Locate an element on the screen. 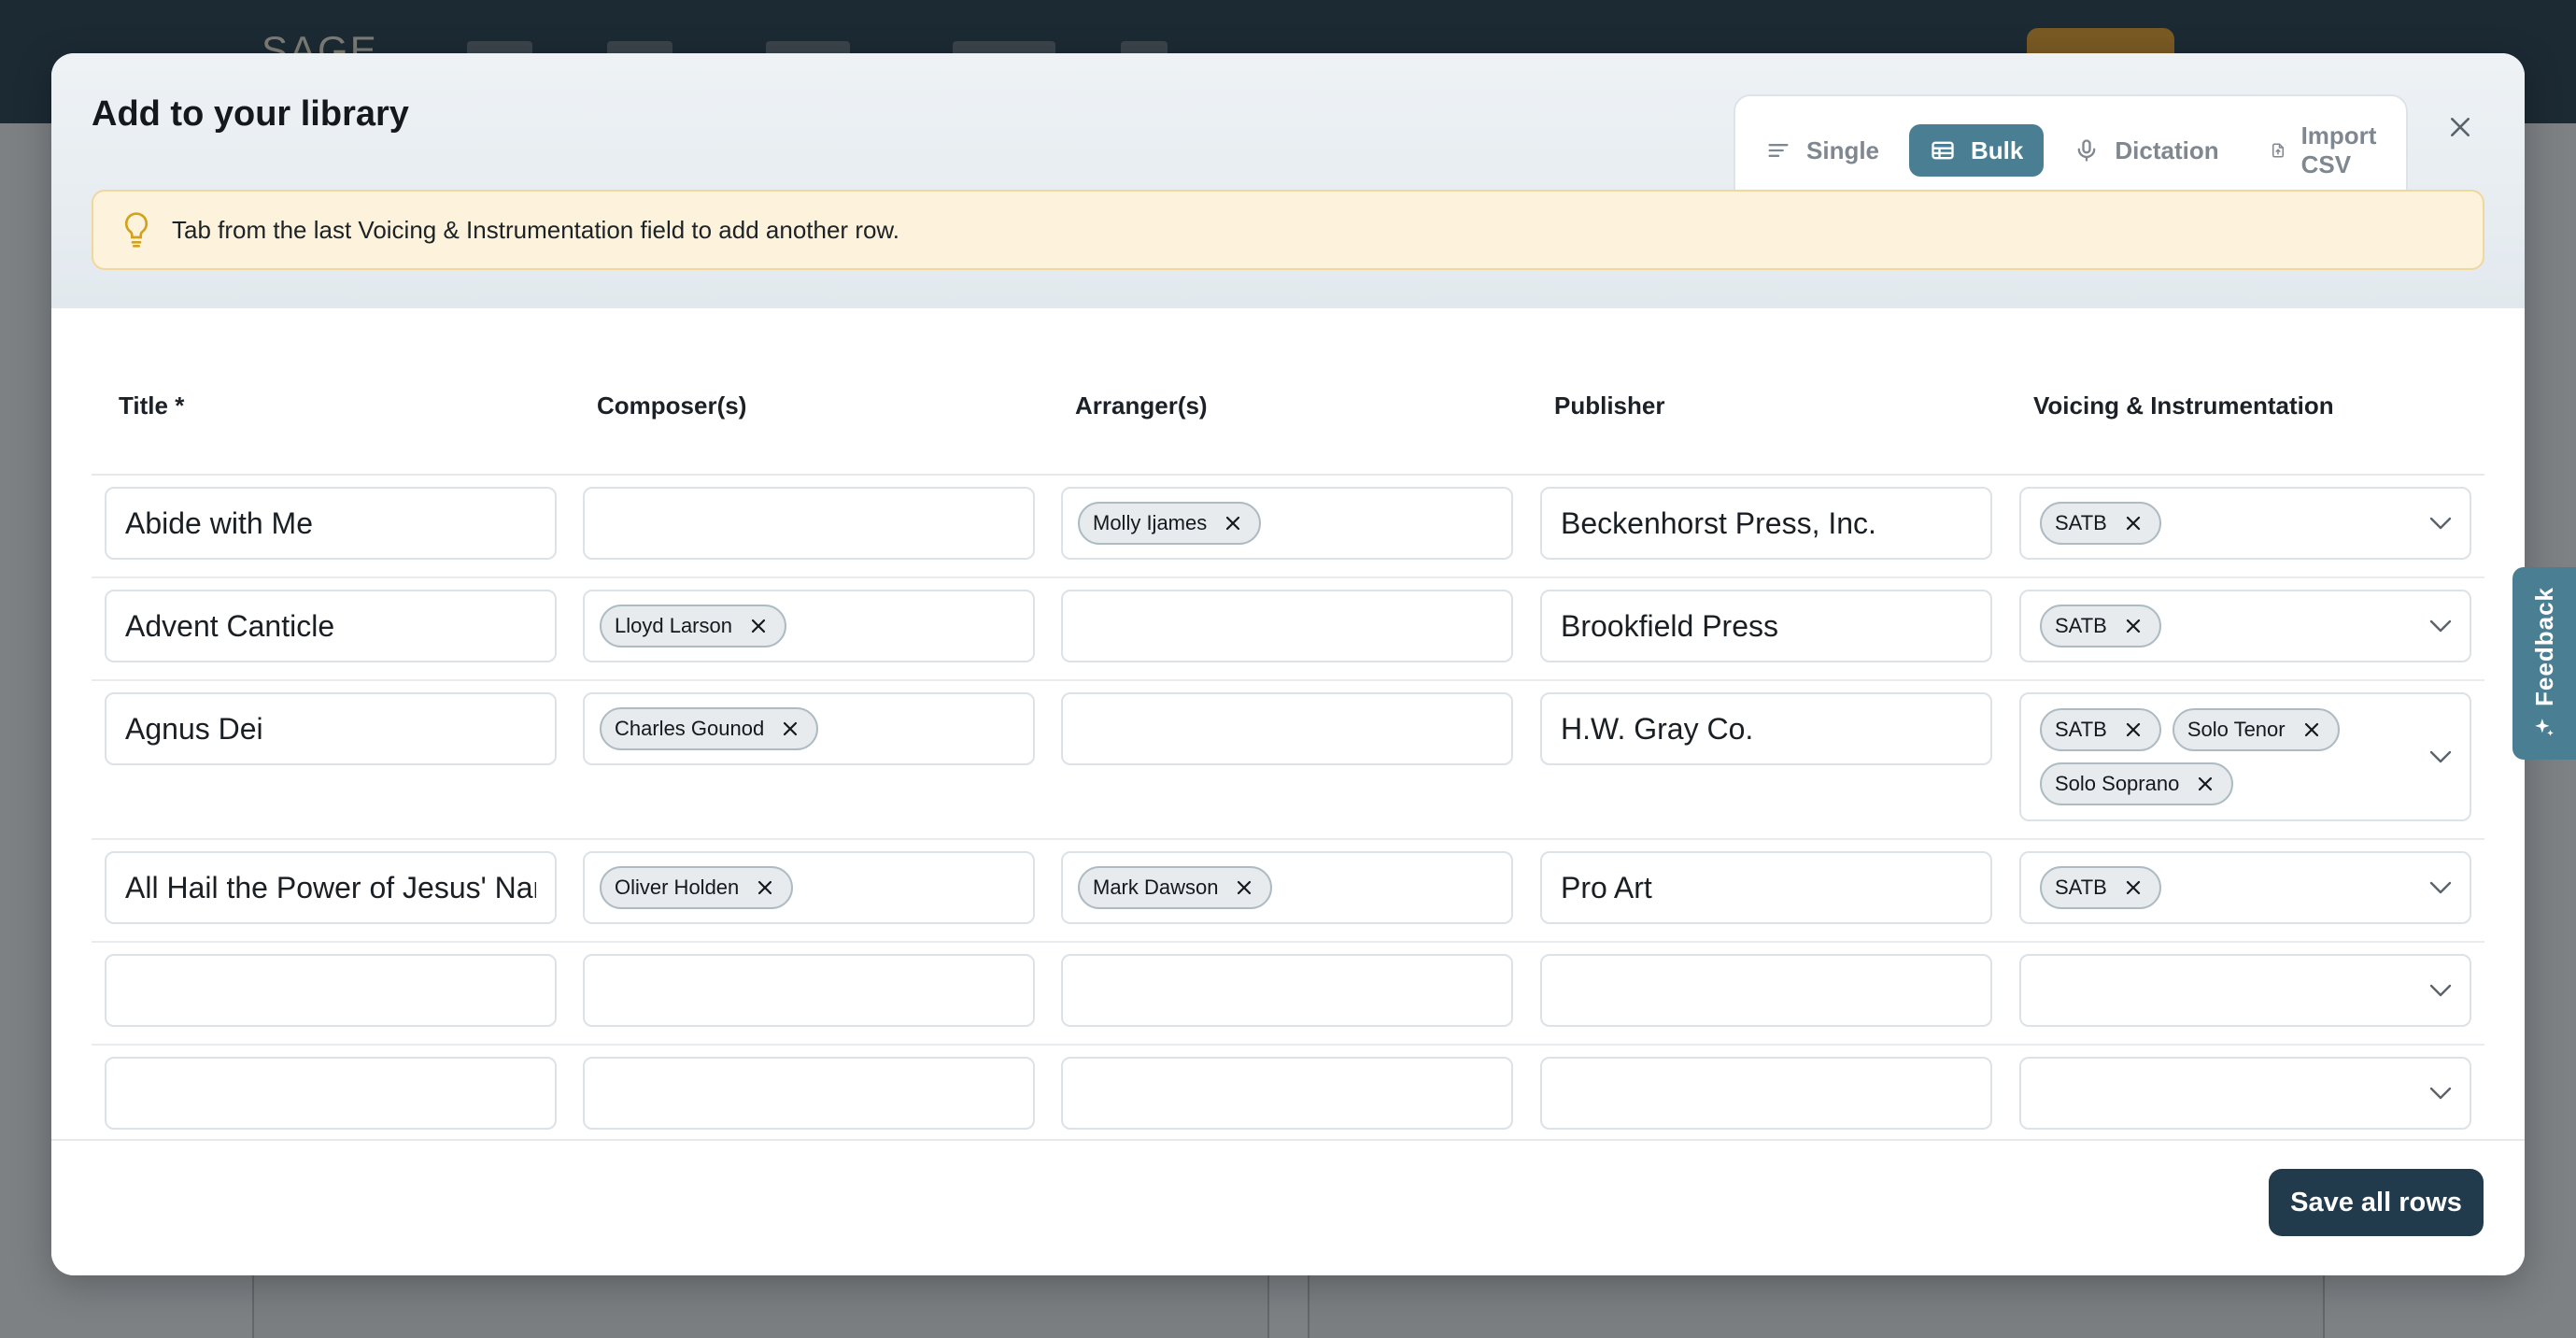 The width and height of the screenshot is (2576, 1338). file-upload-icon is located at coordinates (2278, 150).